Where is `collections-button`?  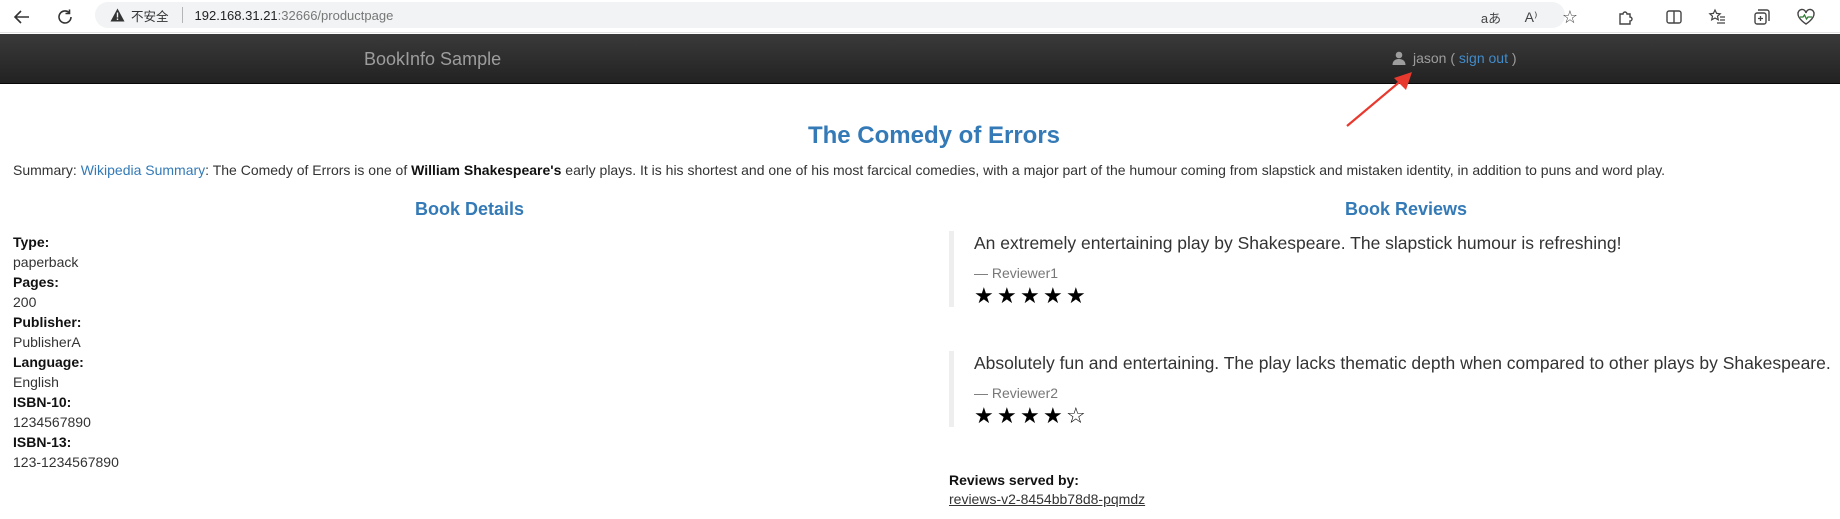 collections-button is located at coordinates (1762, 17).